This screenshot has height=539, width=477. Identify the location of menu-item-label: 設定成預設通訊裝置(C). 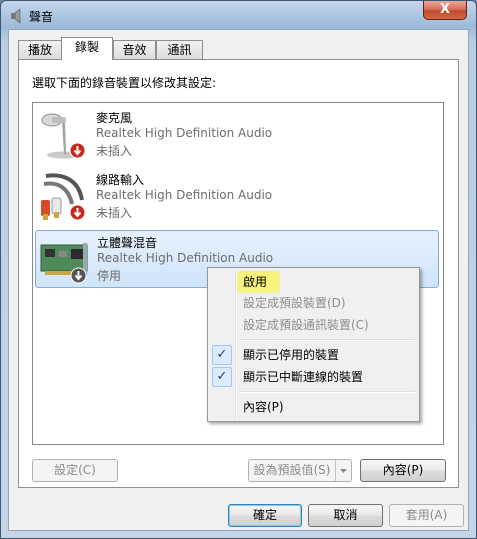
(306, 325).